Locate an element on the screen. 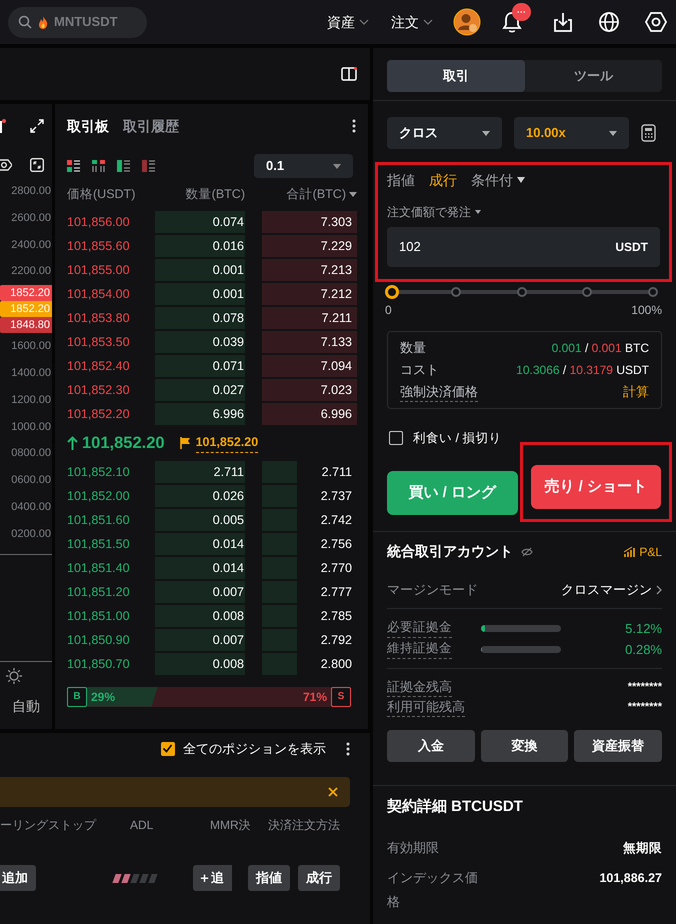 The width and height of the screenshot is (676, 924). axis-label: 2400.00 is located at coordinates (31, 245).